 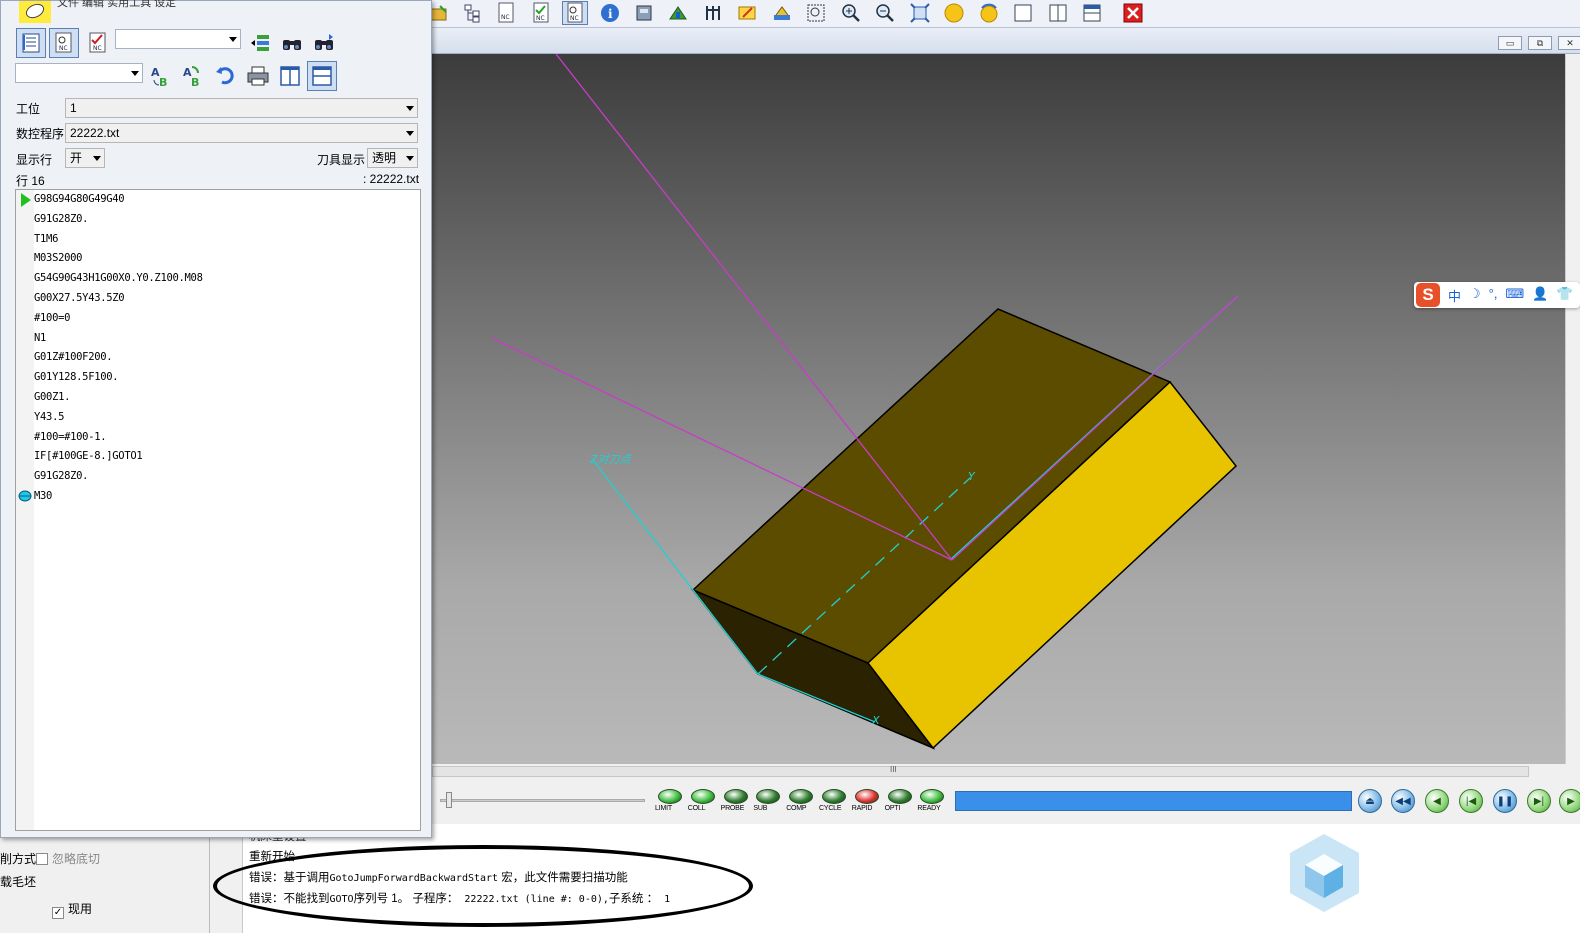 What do you see at coordinates (1437, 801) in the screenshot?
I see `step-back-button: ◀` at bounding box center [1437, 801].